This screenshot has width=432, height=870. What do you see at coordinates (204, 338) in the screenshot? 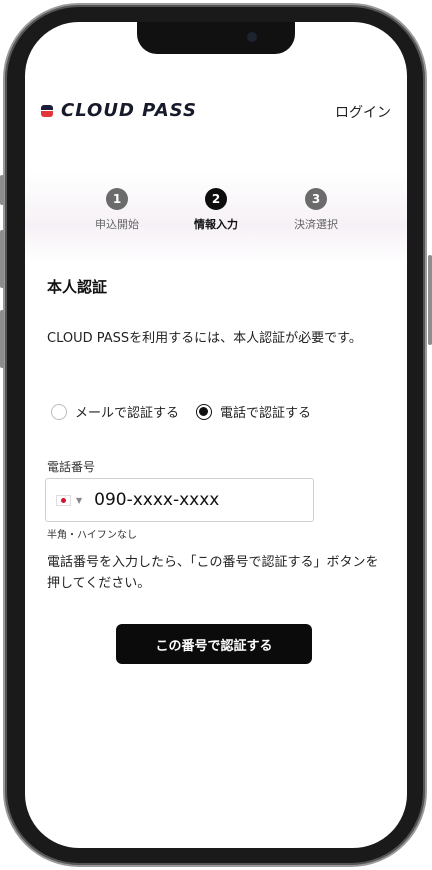
I see `verification-description: CLOUD PASSを利用するには、本人認証が必要です。` at bounding box center [204, 338].